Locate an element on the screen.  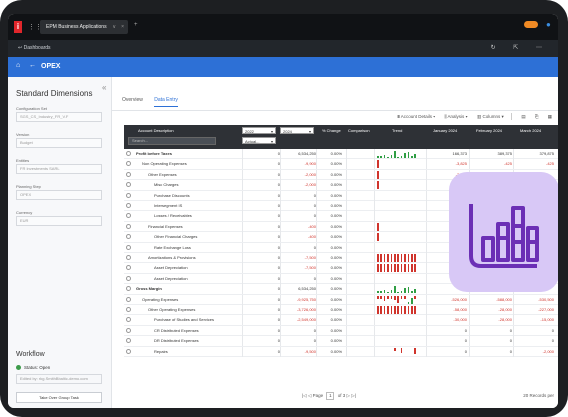
export-icon: ⎘ is located at coordinates (537, 116).